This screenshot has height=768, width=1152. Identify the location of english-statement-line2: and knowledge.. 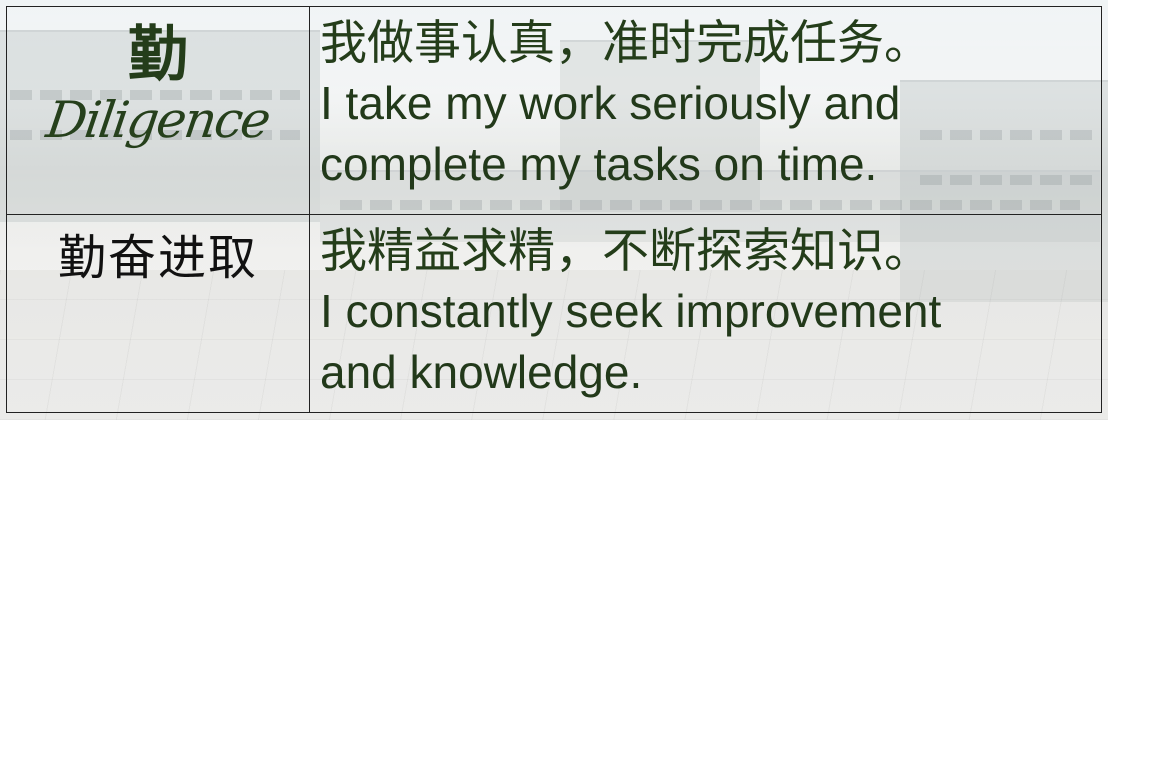
(481, 372).